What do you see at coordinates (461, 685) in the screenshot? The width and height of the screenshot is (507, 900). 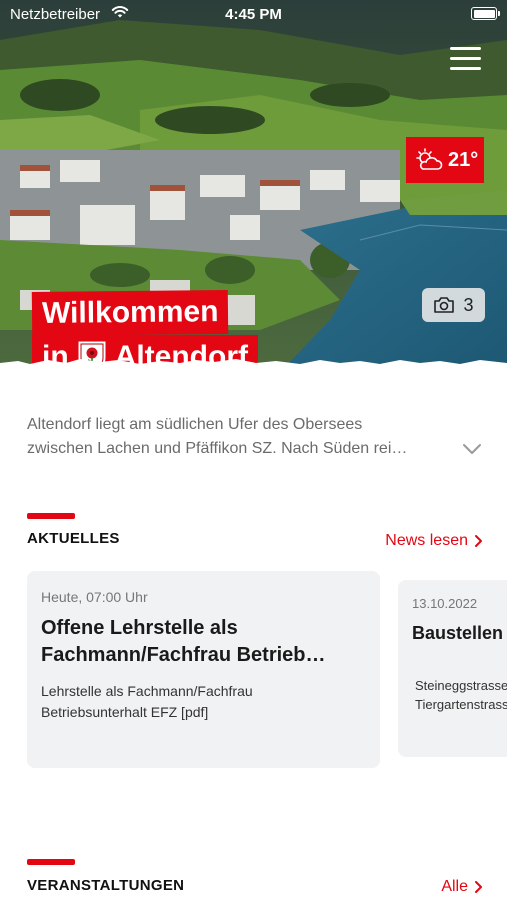 I see `news-body-line1: Steineggstrasse` at bounding box center [461, 685].